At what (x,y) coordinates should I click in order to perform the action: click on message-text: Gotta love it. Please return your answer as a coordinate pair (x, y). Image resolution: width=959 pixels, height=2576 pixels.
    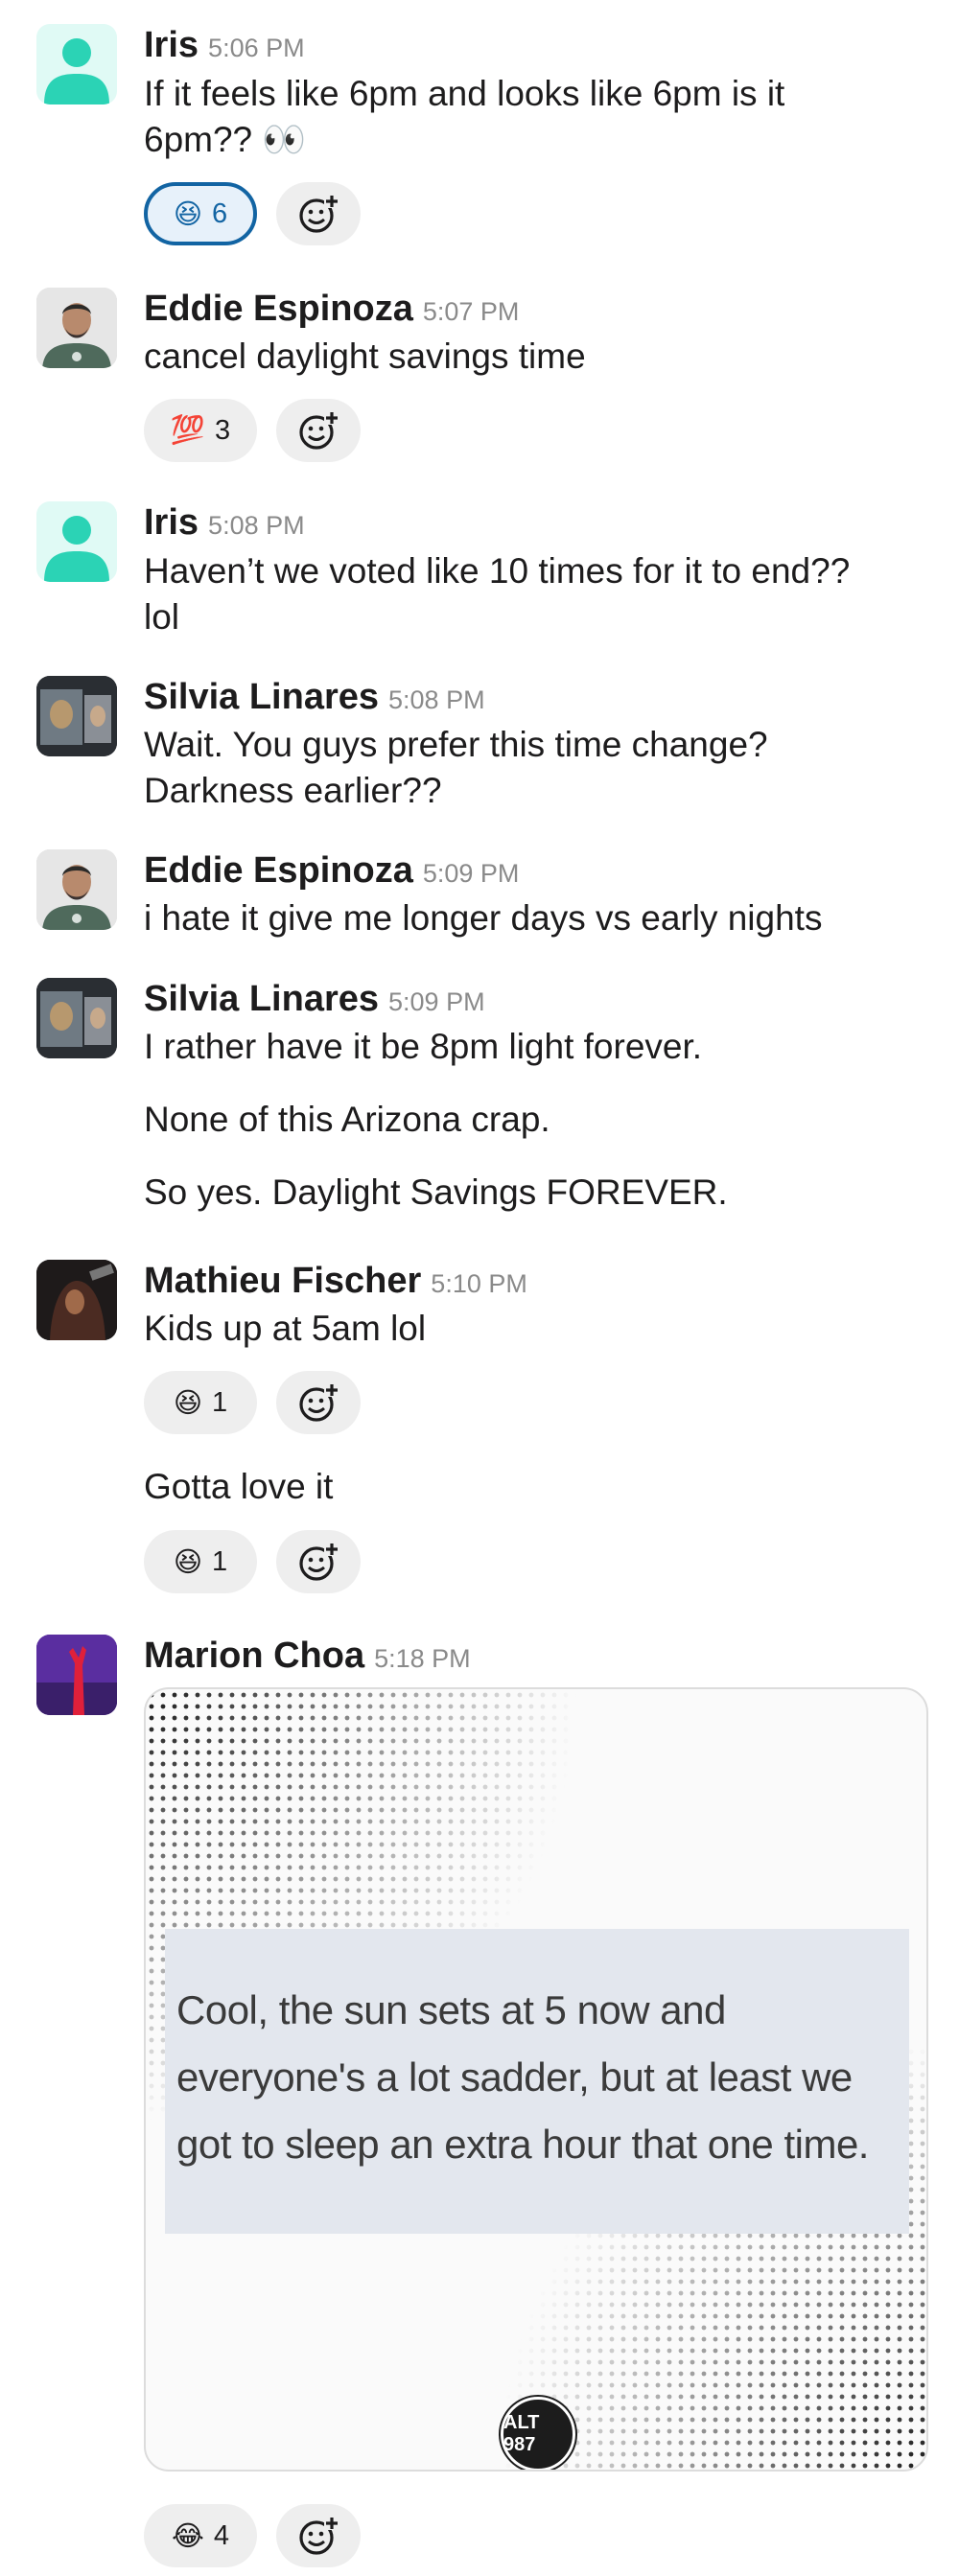
    Looking at the image, I should click on (239, 1487).